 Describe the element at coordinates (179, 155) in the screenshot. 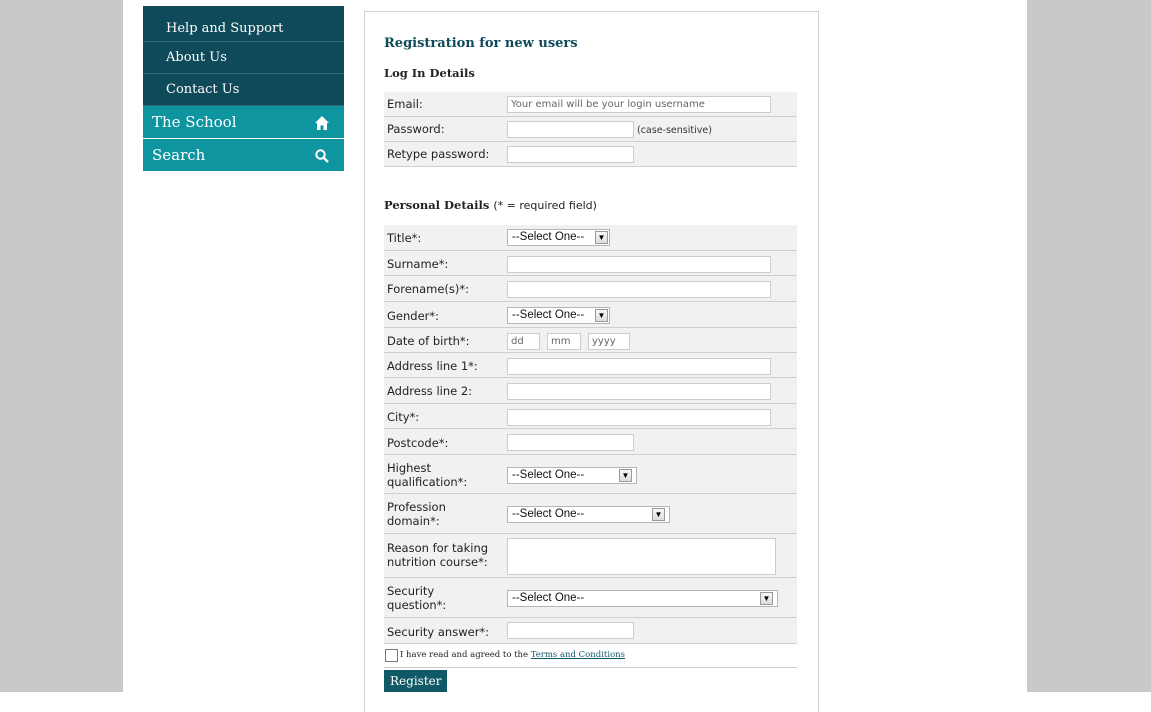

I see `sidebar-category-label: Search` at that location.